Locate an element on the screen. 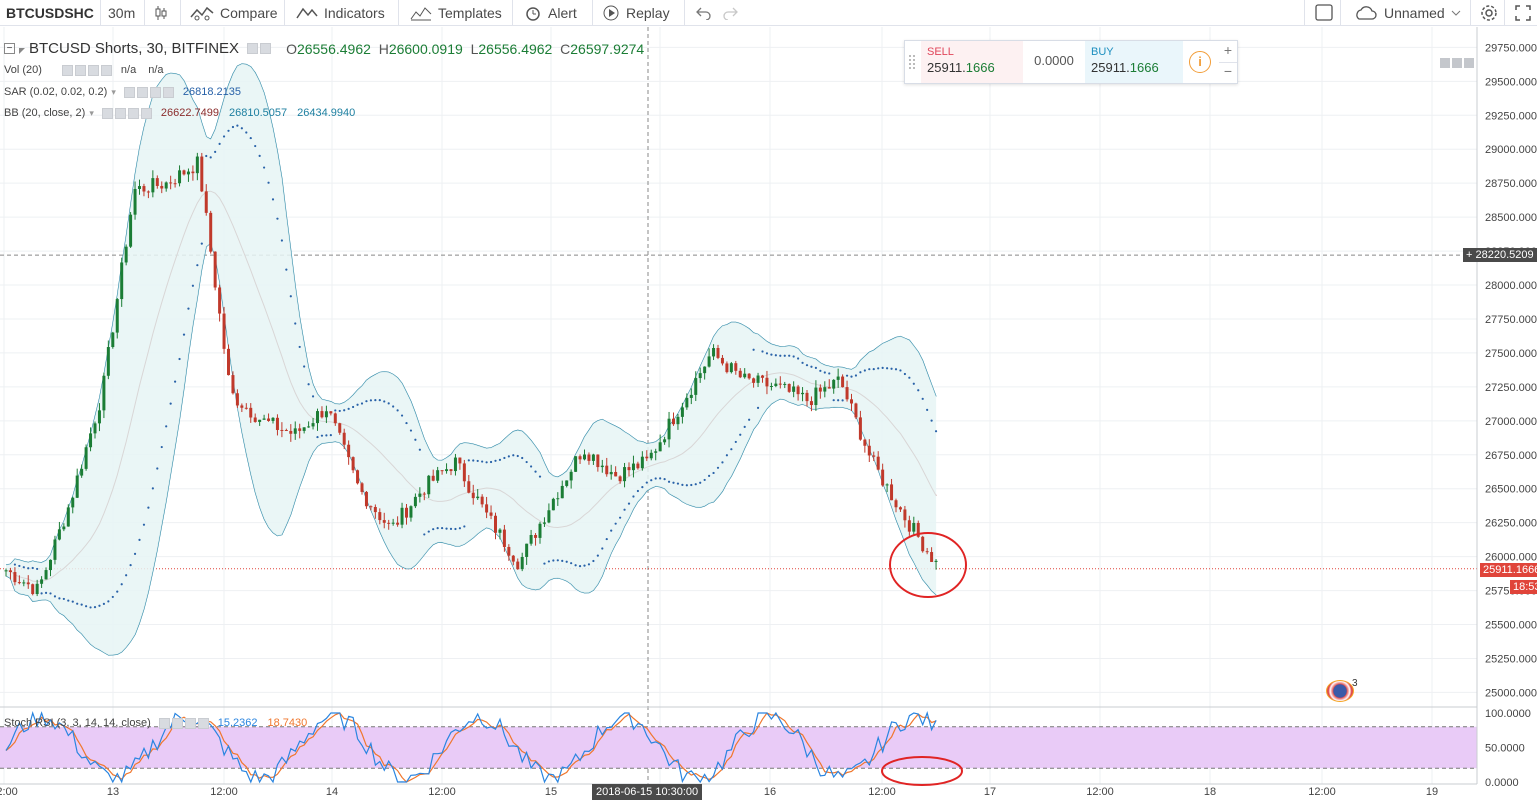 This screenshot has height=800, width=1537. vol-legend: Vol (20) n/a n/a is located at coordinates (84, 70).